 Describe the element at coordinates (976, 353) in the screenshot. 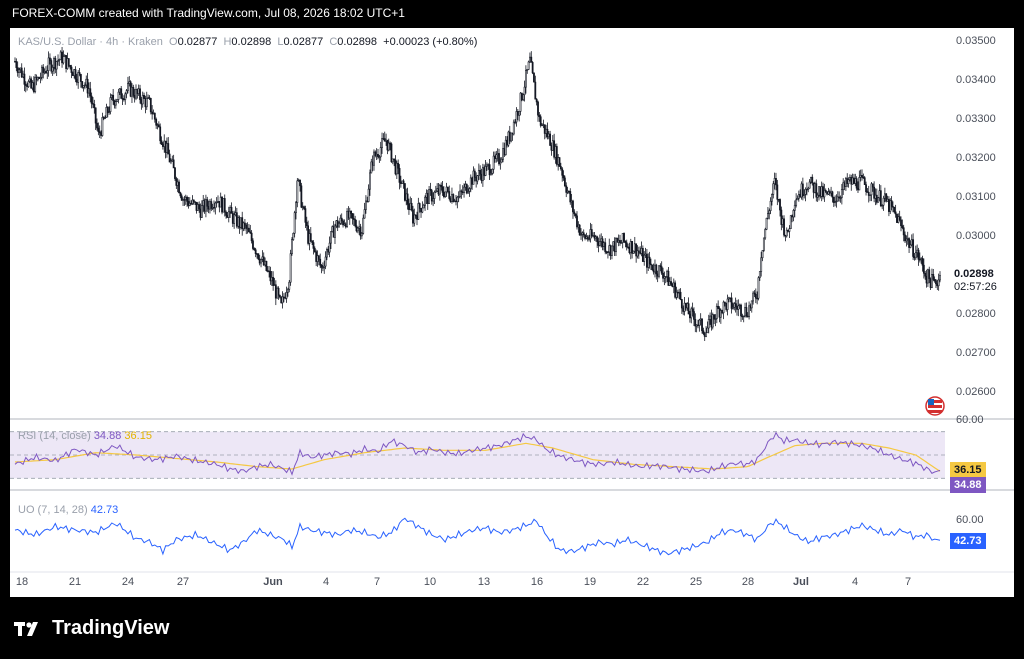

I see `price-axis-tick: 0.02700` at that location.